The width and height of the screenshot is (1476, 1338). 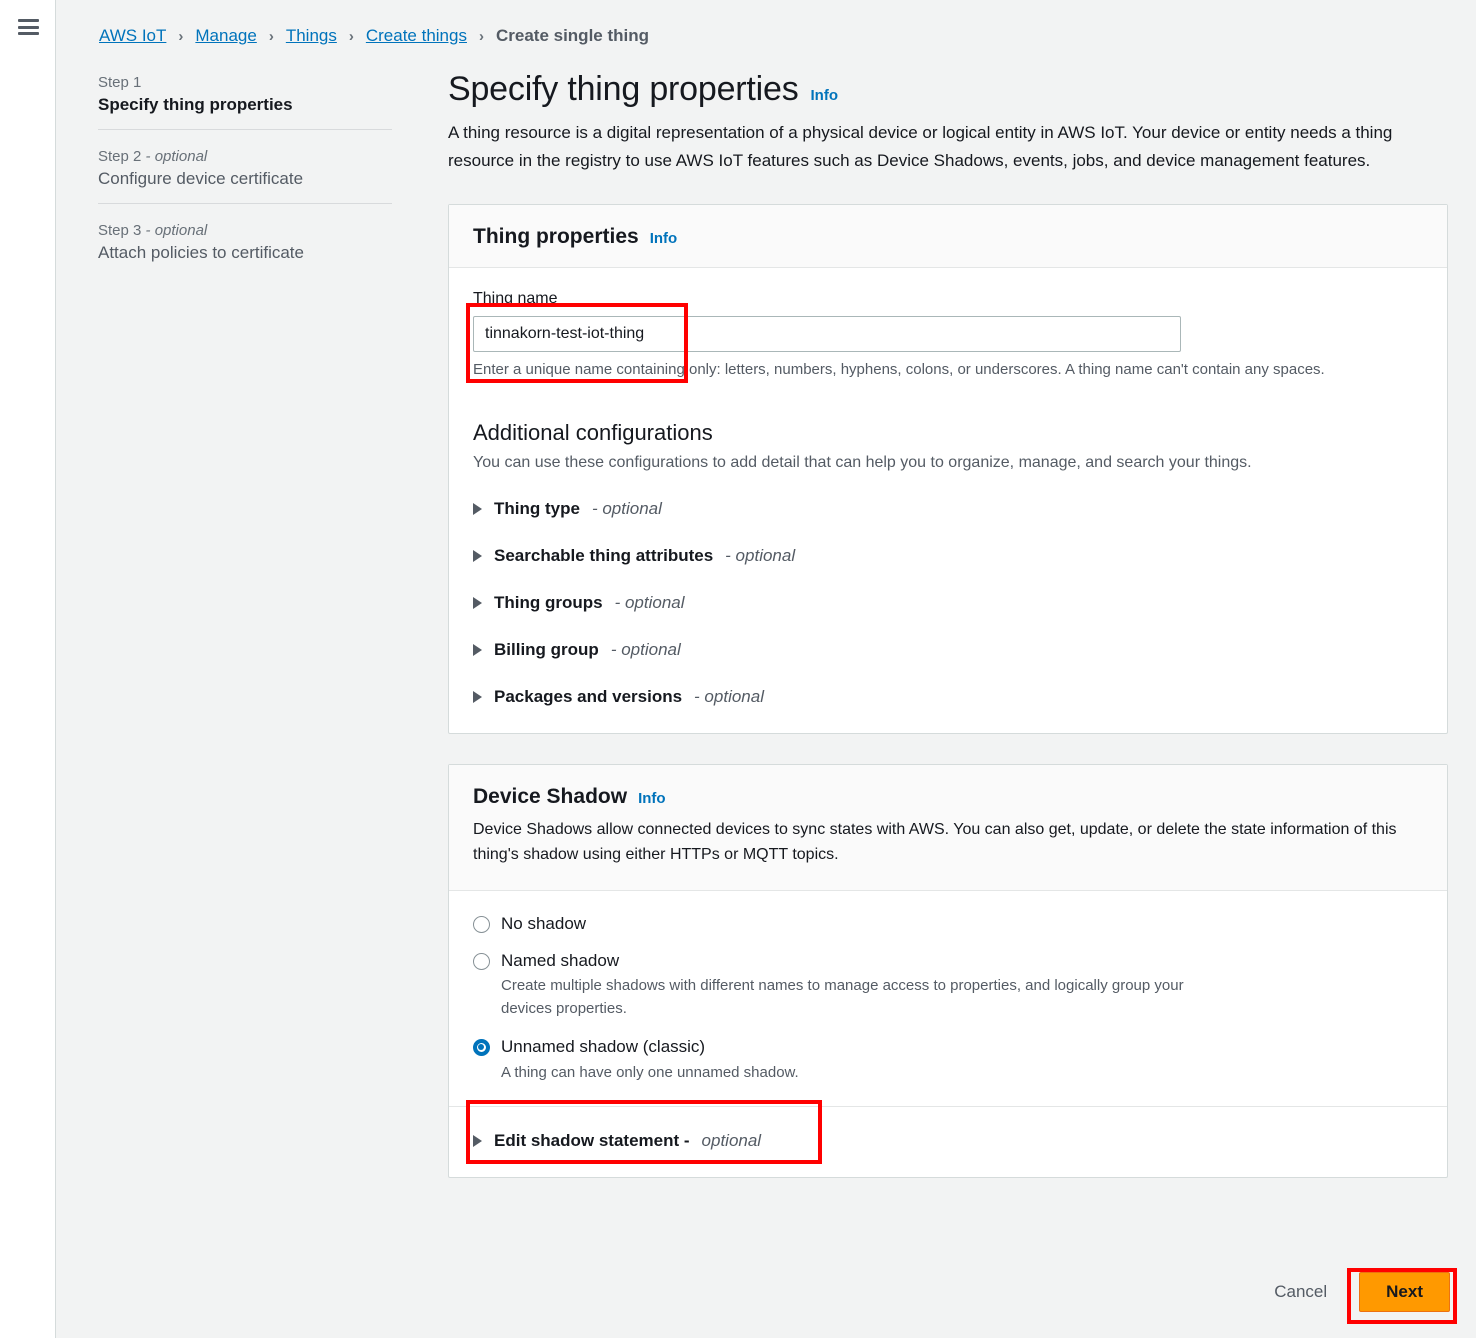 What do you see at coordinates (593, 433) in the screenshot?
I see `additional-configurations-heading: Additional configurations` at bounding box center [593, 433].